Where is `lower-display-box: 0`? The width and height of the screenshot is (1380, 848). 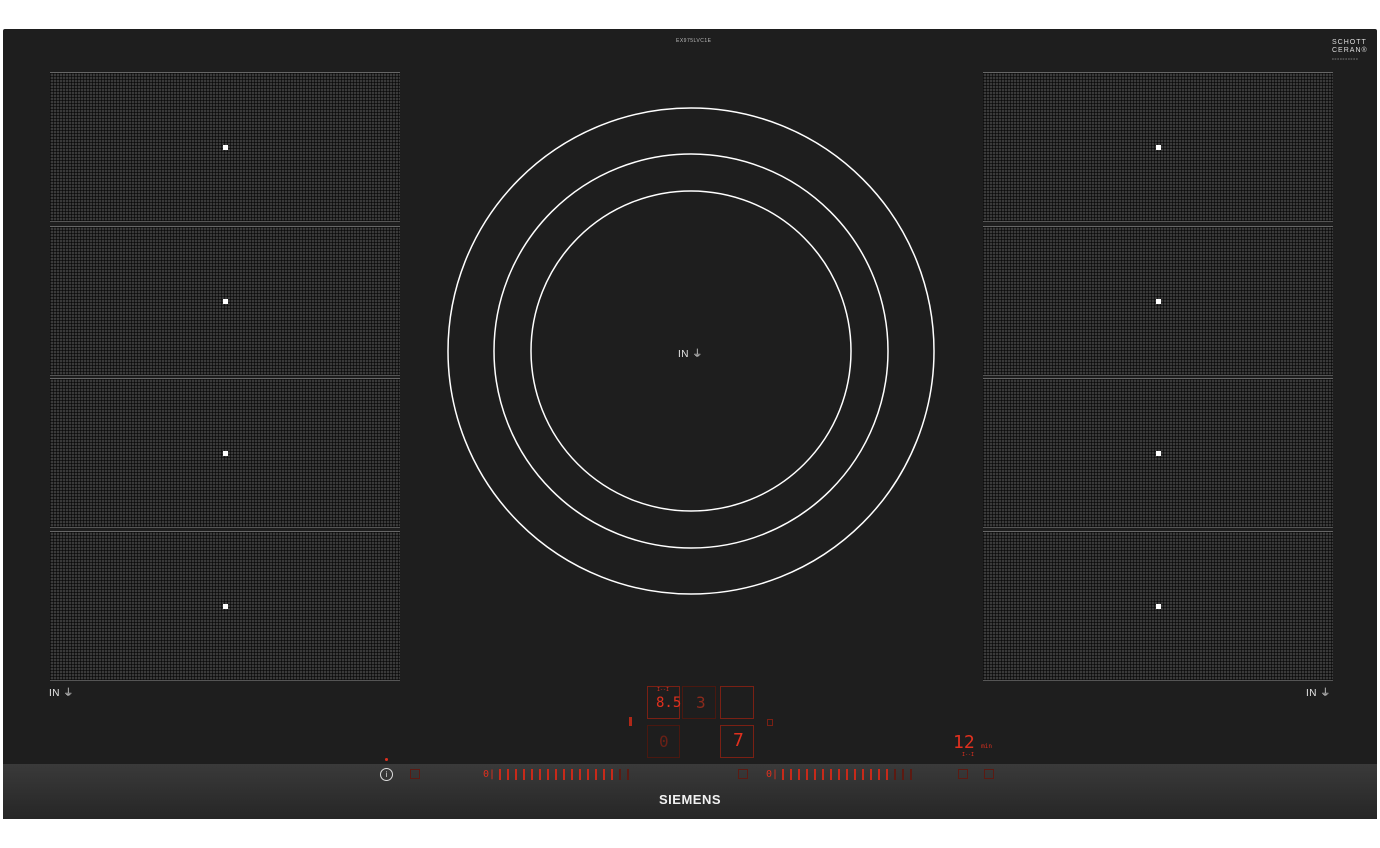
lower-display-box: 0 is located at coordinates (663, 741).